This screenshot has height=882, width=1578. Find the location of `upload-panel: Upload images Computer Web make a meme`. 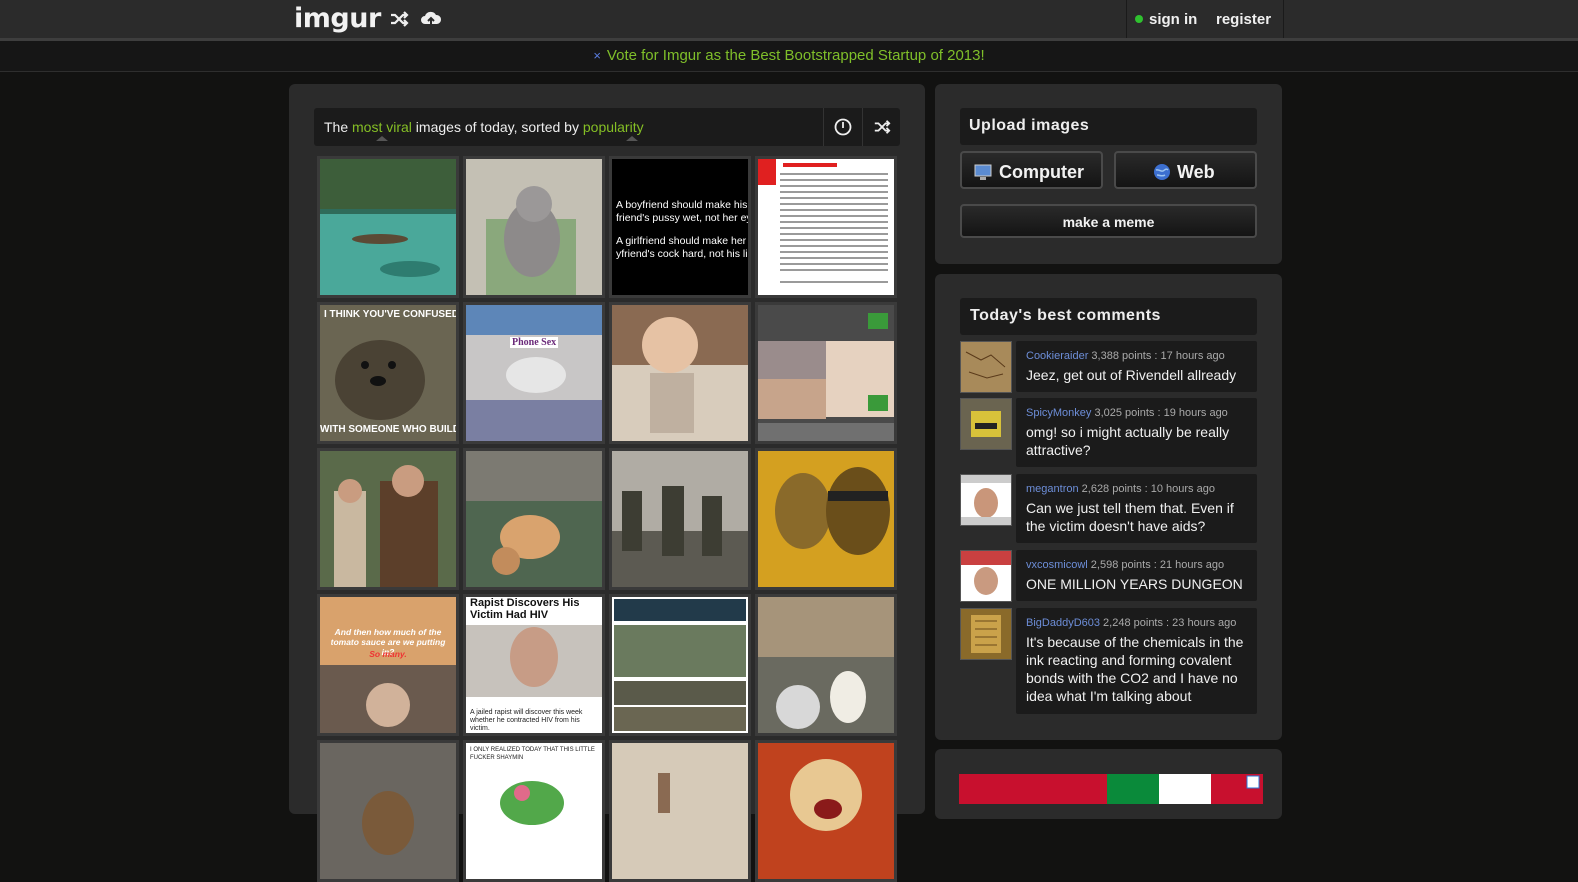

upload-panel: Upload images Computer Web make a meme is located at coordinates (1108, 174).